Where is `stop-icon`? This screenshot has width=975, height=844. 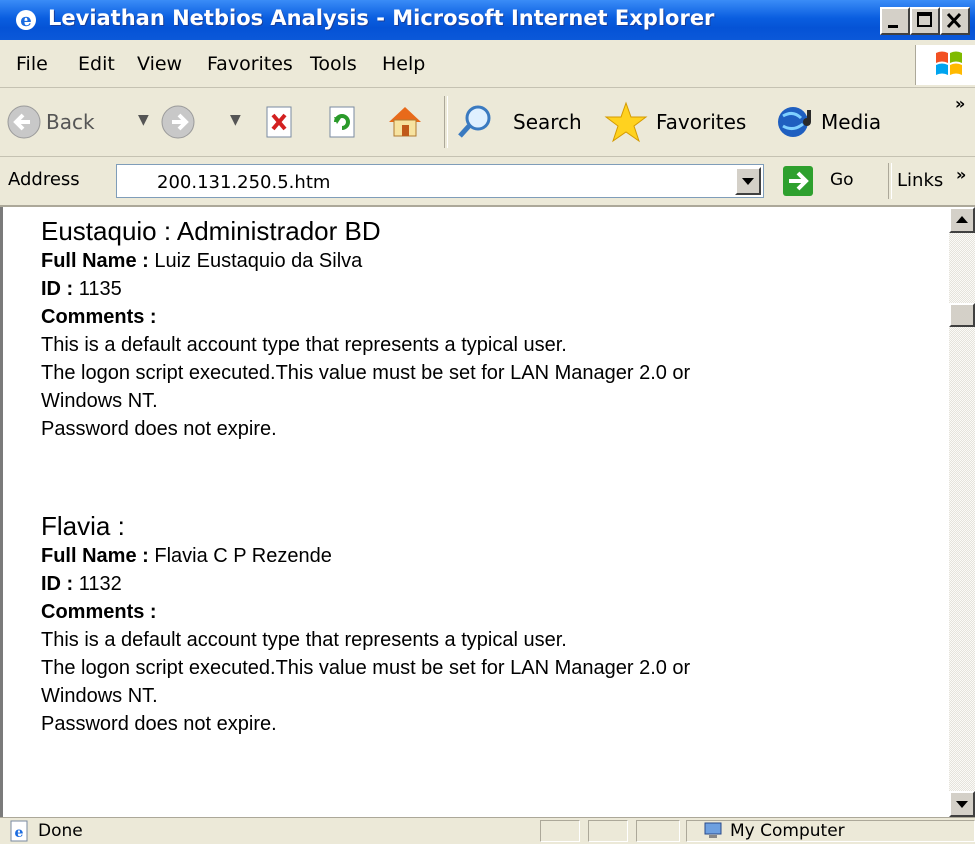 stop-icon is located at coordinates (279, 122).